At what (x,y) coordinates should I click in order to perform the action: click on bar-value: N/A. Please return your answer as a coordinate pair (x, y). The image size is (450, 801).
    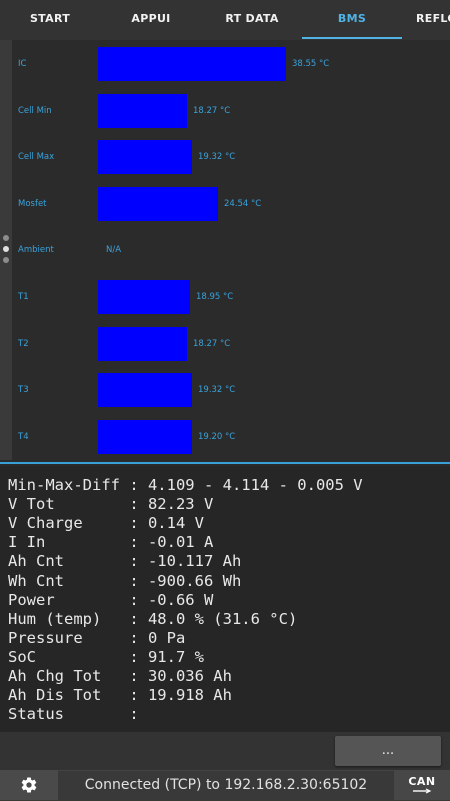
    Looking at the image, I should click on (114, 250).